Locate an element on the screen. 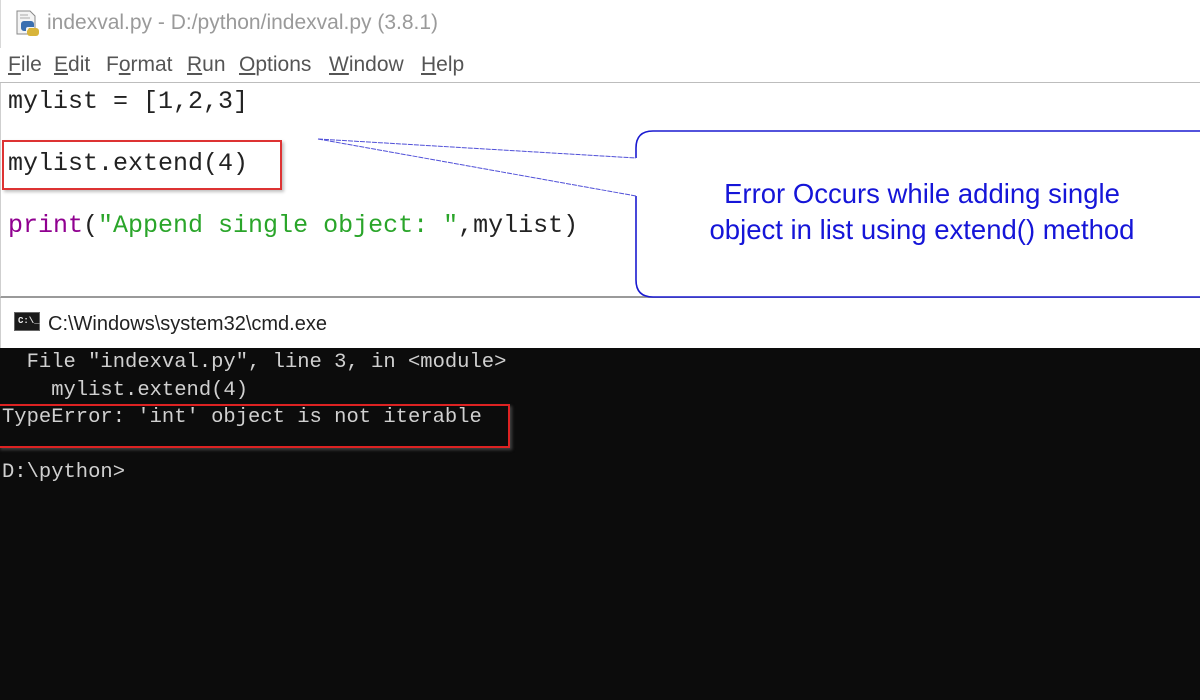 The width and height of the screenshot is (1200, 700). code-line-1: mylist = [1,2,3] is located at coordinates (128, 101).